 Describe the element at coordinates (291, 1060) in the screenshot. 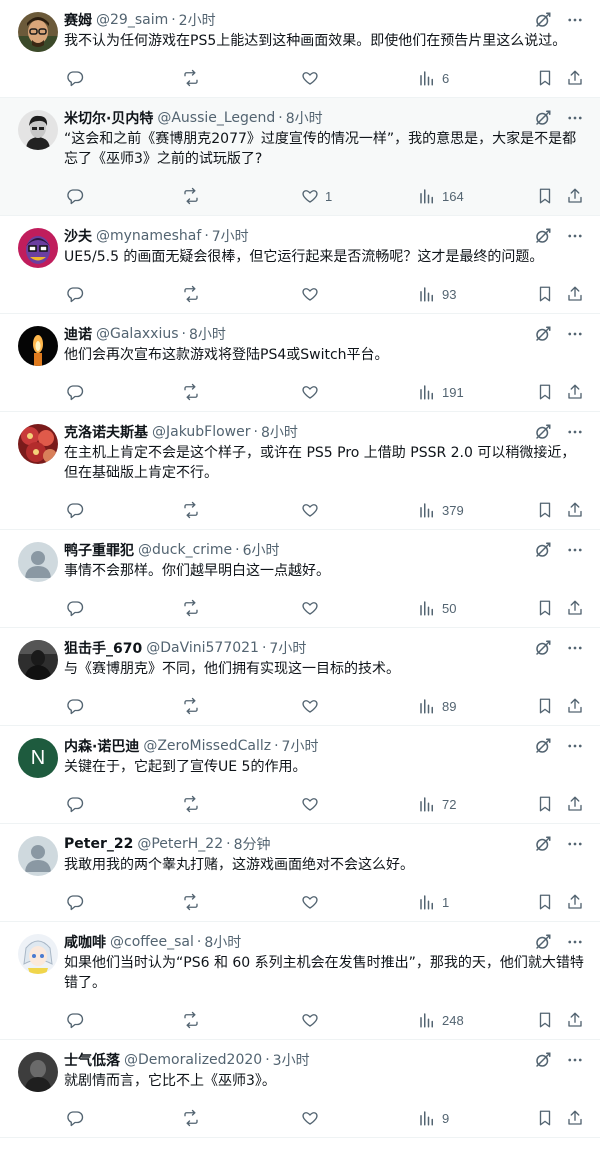

I see `timestamp: 3小时` at that location.